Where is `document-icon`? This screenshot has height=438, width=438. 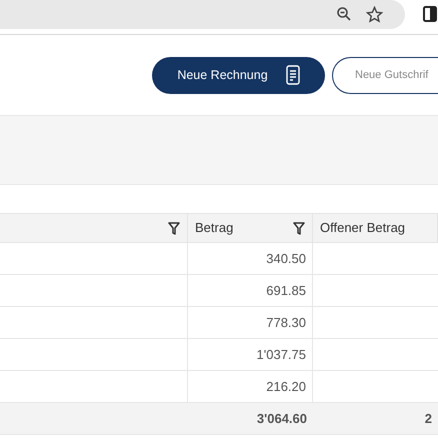 document-icon is located at coordinates (293, 75).